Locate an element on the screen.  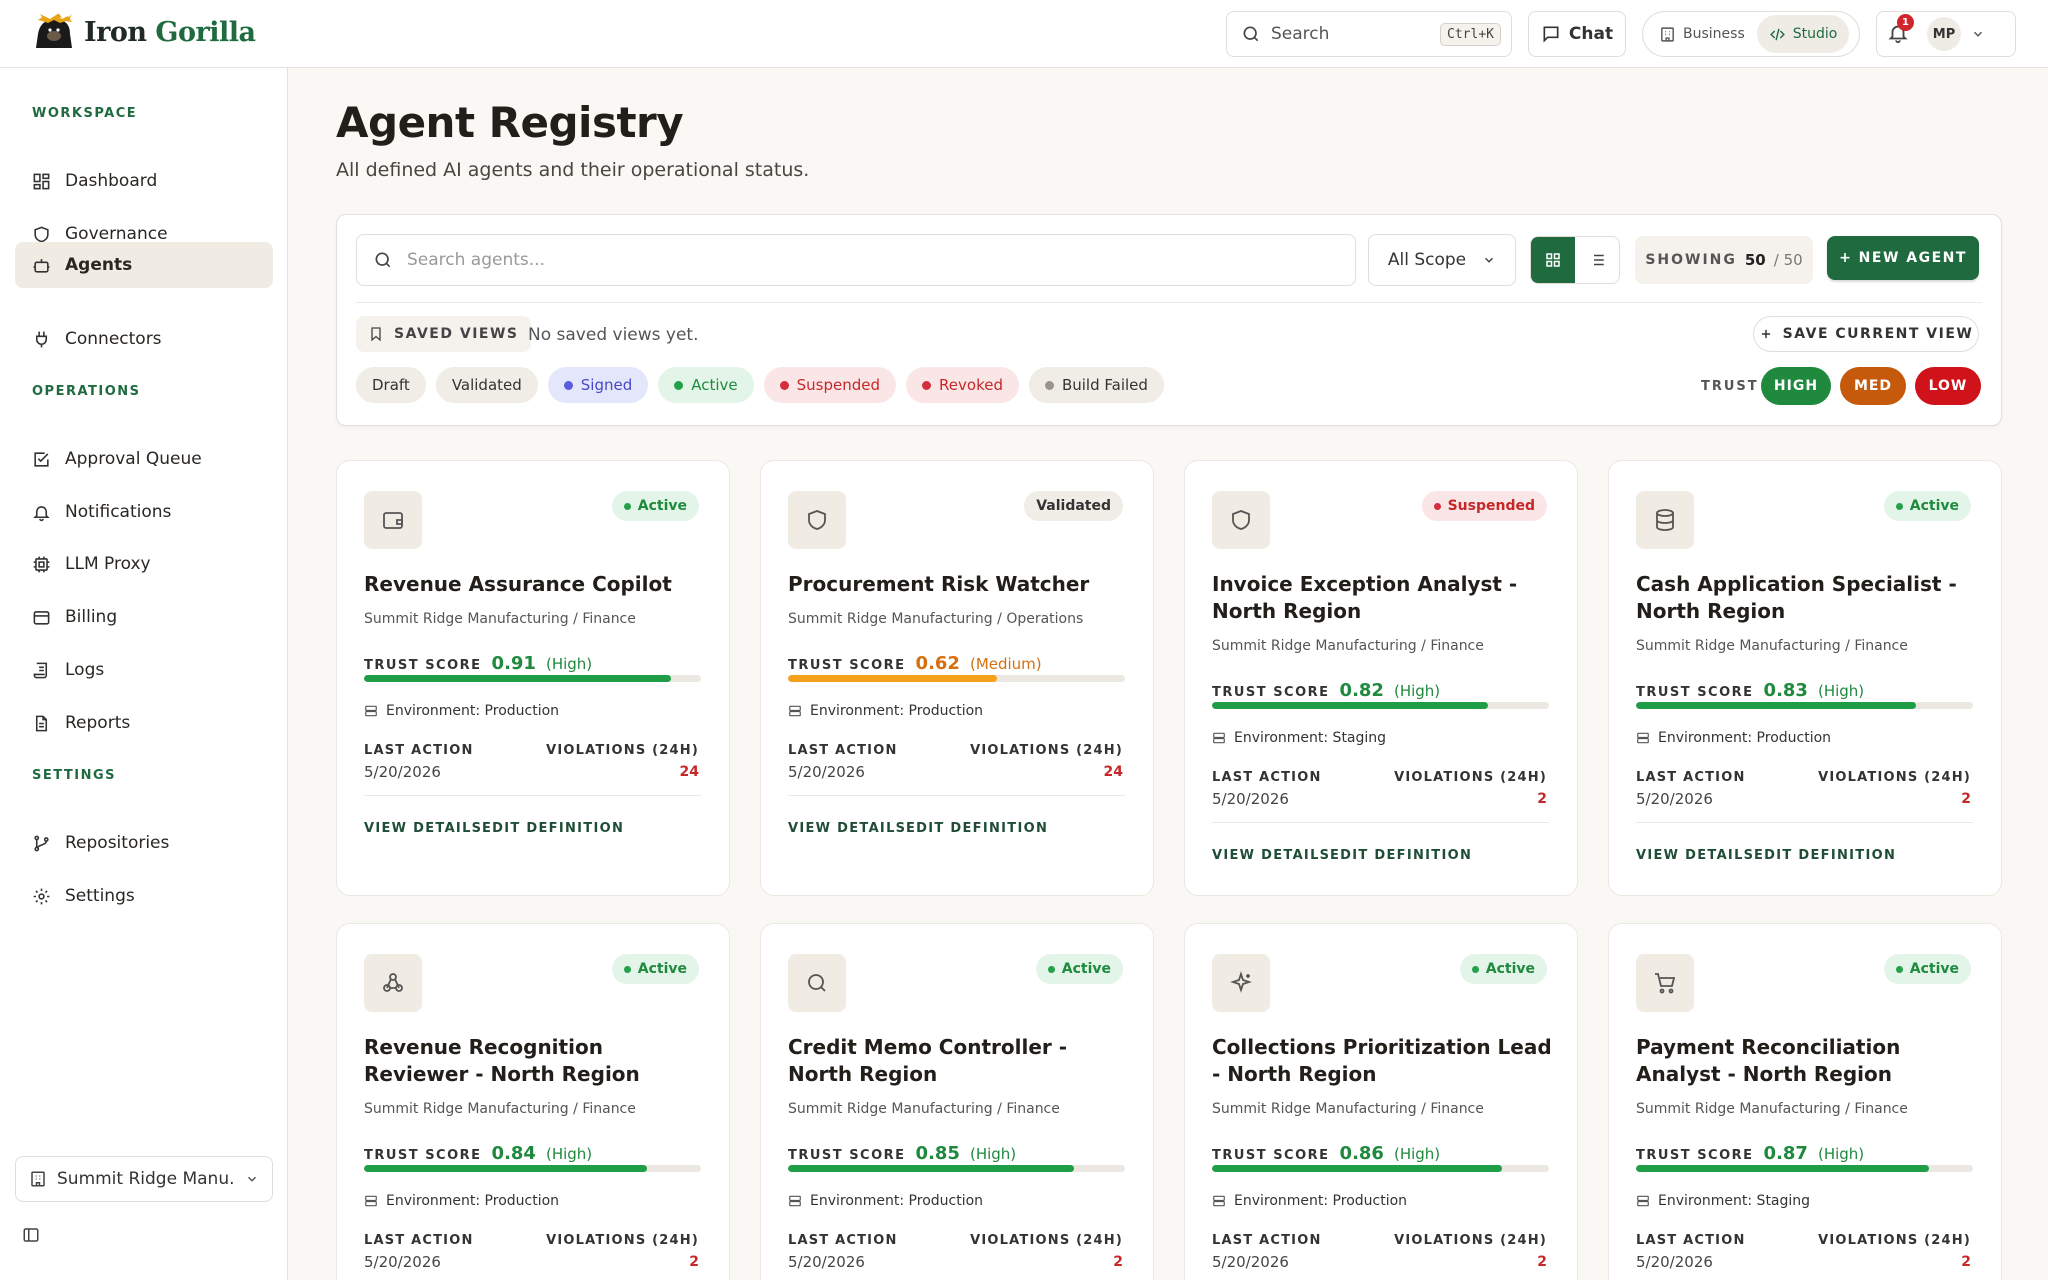
sidebar-item-logs: Logs is located at coordinates (144, 670).